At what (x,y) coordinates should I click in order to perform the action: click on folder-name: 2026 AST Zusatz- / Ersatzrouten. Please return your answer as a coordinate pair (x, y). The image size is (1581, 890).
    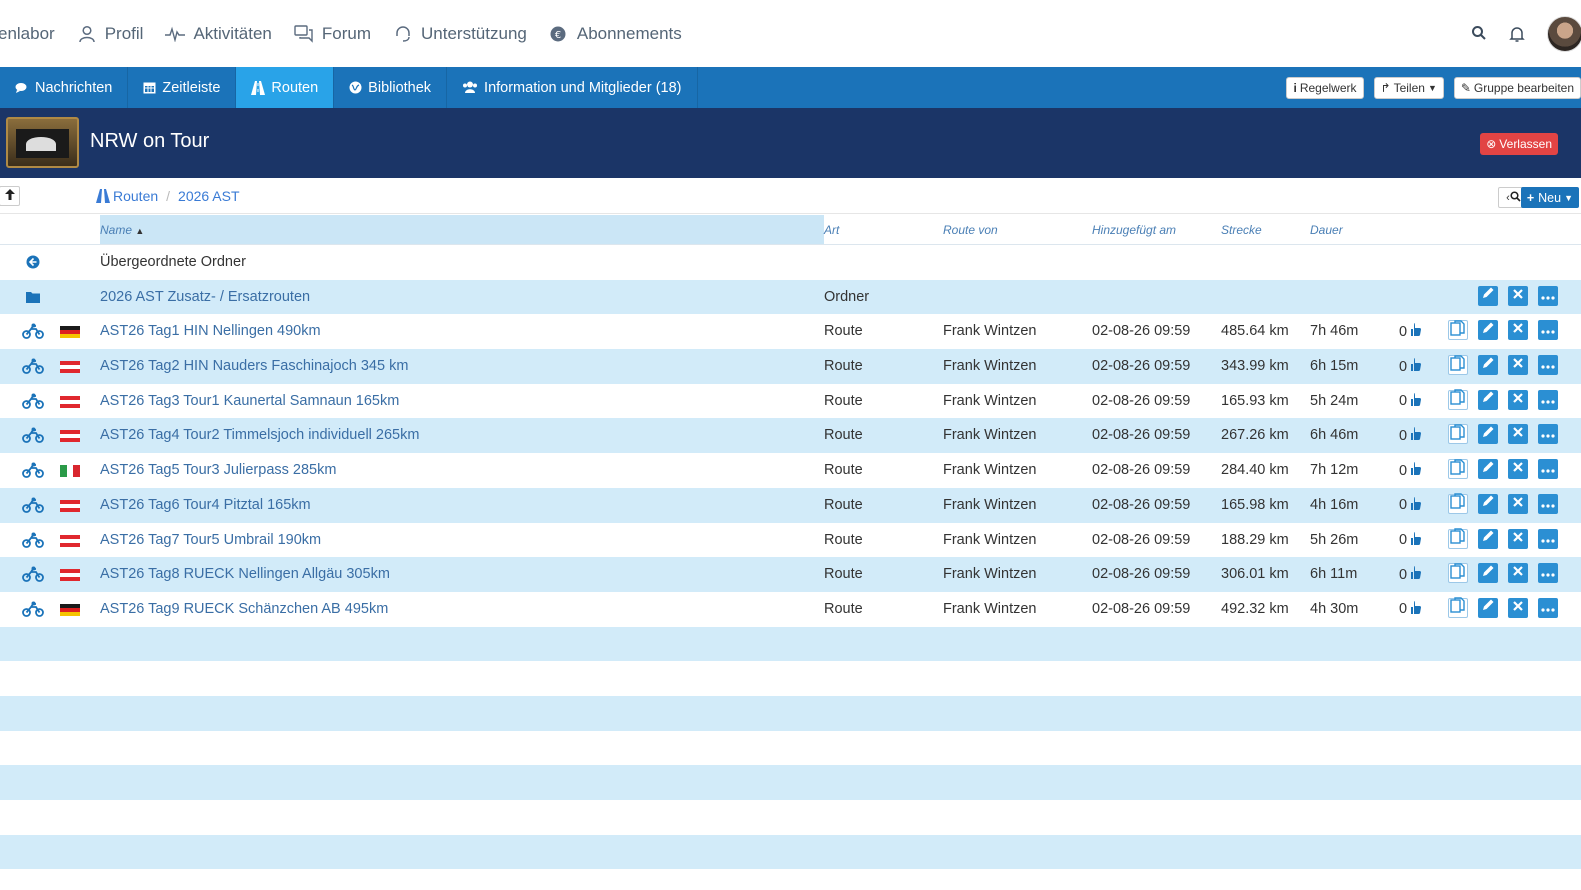
    Looking at the image, I should click on (205, 297).